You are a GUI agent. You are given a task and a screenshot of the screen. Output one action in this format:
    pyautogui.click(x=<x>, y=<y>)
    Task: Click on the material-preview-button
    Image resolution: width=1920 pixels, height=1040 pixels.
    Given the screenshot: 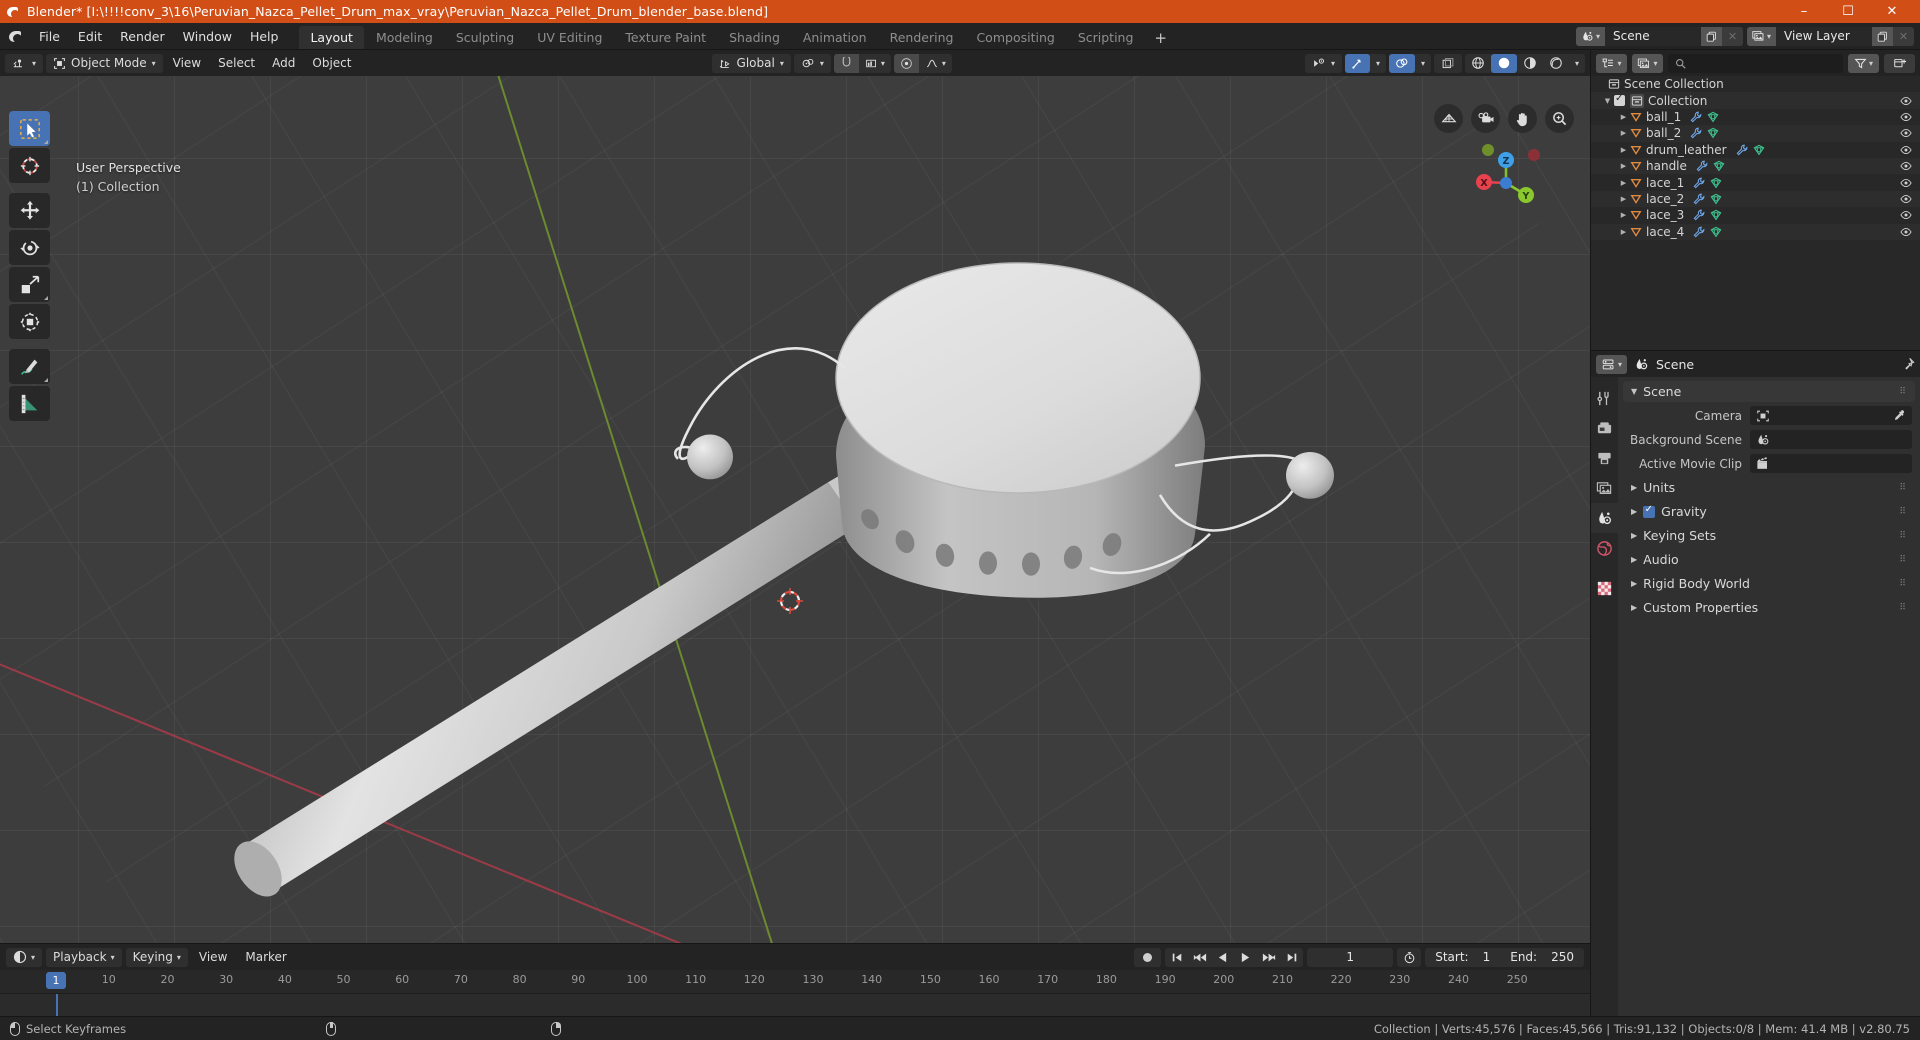 What is the action you would take?
    pyautogui.click(x=1530, y=63)
    